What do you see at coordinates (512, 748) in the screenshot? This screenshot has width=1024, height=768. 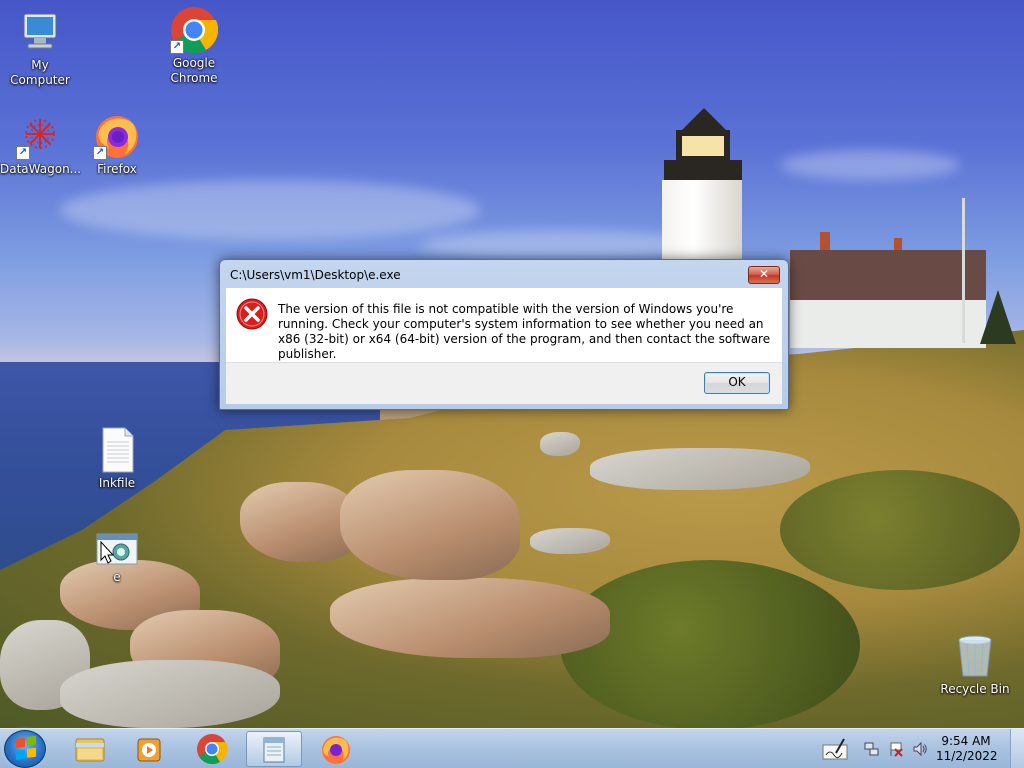 I see `taskbar: 9:54 AM 11/2/2022` at bounding box center [512, 748].